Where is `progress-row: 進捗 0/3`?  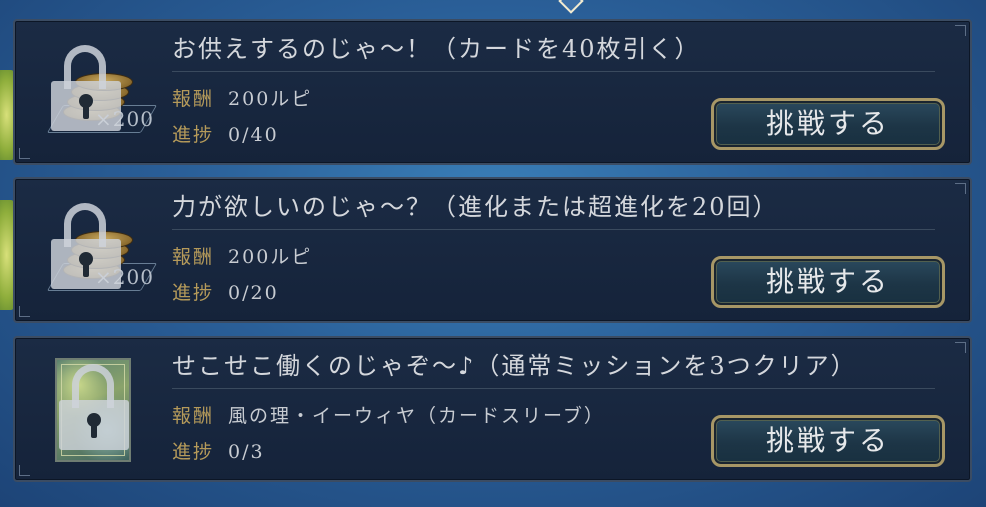
progress-row: 進捗 0/3 is located at coordinates (218, 452).